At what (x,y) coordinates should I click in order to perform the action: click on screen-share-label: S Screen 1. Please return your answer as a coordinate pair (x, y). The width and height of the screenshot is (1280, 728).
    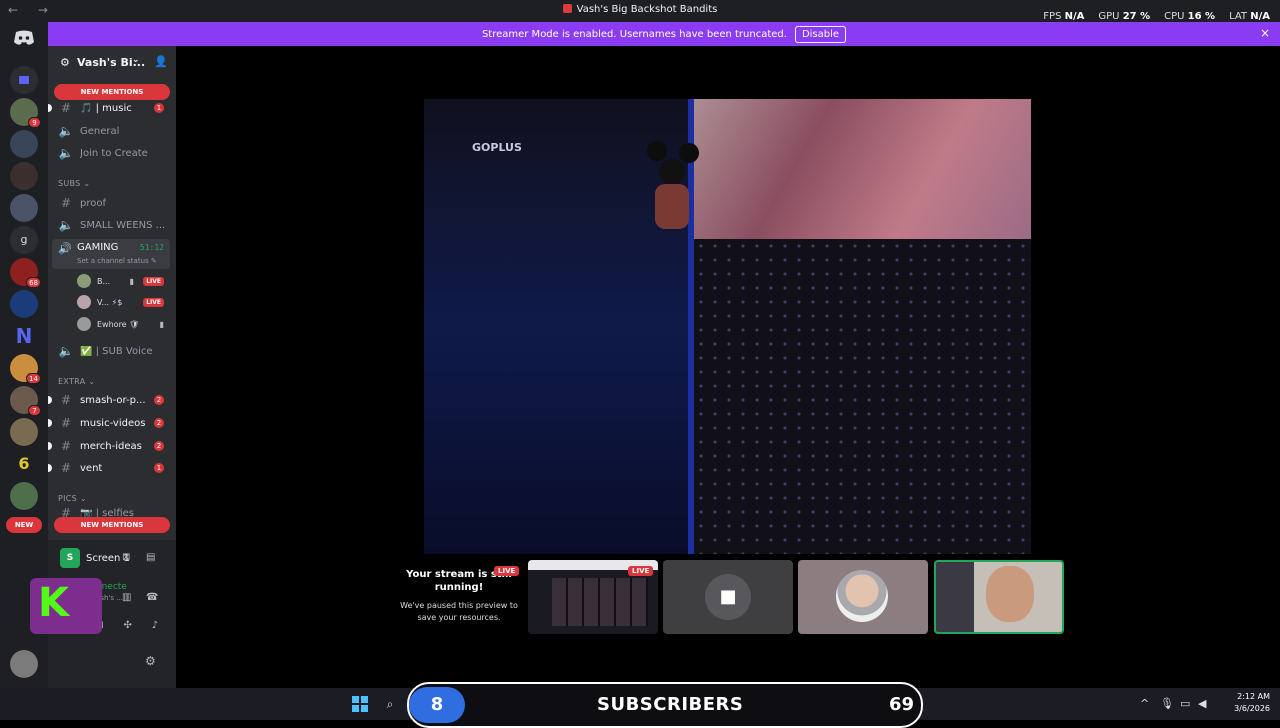
    Looking at the image, I should click on (95, 558).